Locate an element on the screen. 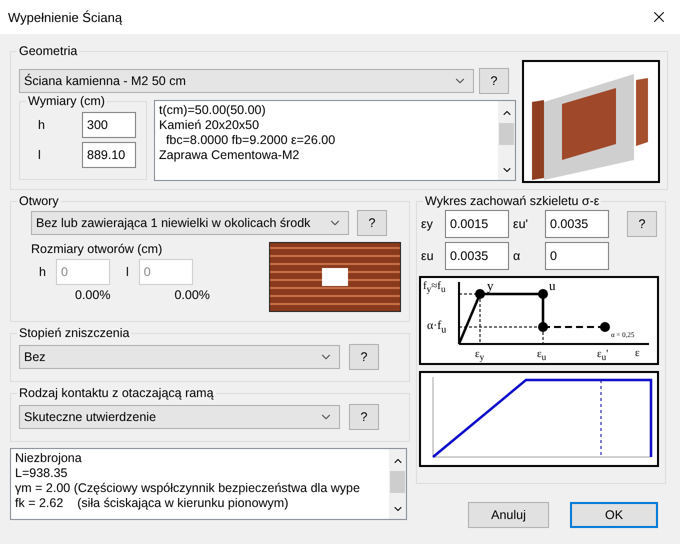  axis-label: f$_{y}$≈f$_{u}$ is located at coordinates (434, 287).